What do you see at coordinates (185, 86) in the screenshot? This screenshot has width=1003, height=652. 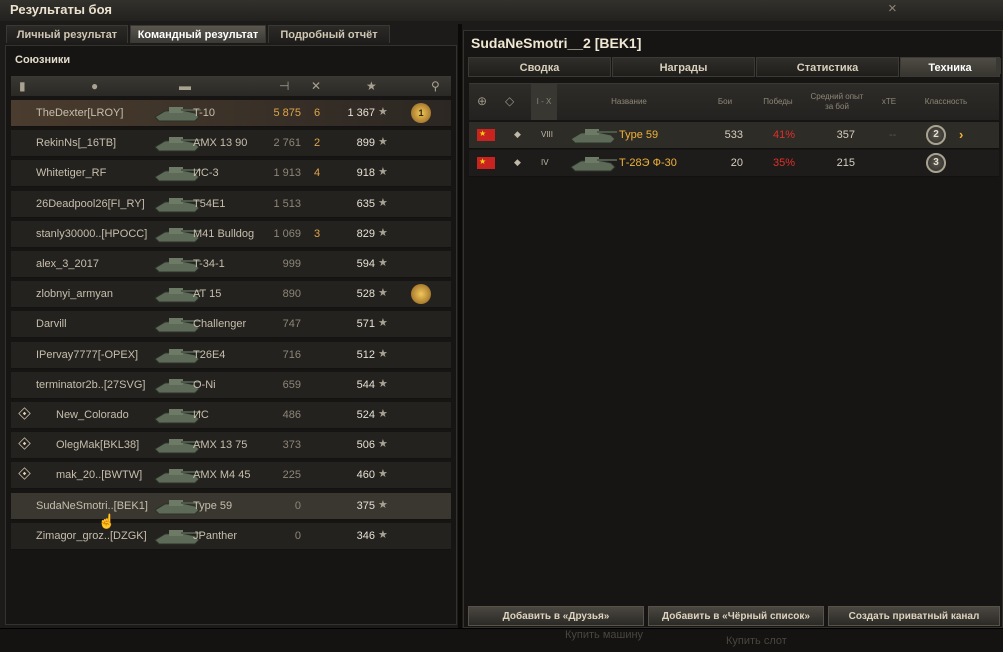 I see `vehicle-col-icon: ▬` at bounding box center [185, 86].